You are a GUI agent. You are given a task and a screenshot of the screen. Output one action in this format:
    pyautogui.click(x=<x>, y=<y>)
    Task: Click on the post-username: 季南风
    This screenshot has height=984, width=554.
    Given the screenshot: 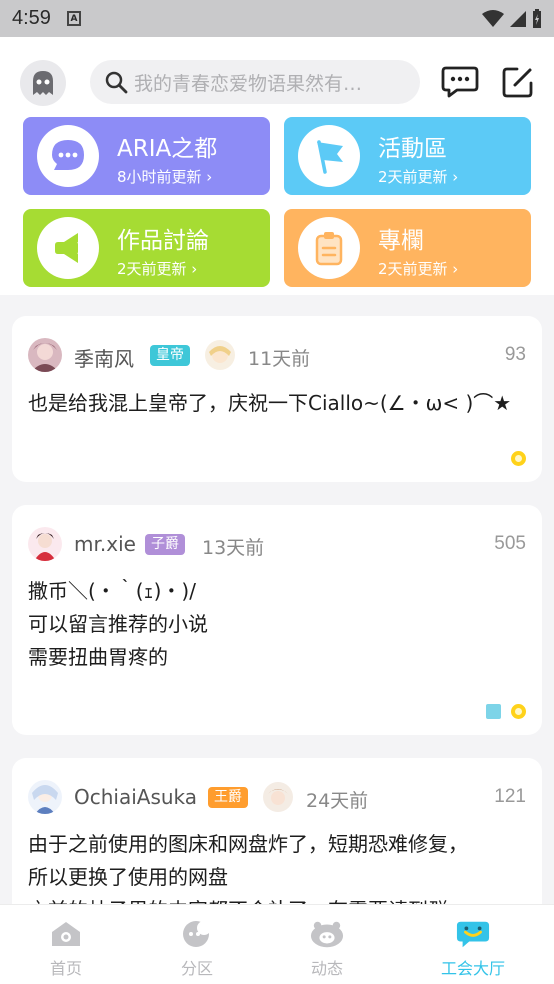 What is the action you would take?
    pyautogui.click(x=104, y=357)
    